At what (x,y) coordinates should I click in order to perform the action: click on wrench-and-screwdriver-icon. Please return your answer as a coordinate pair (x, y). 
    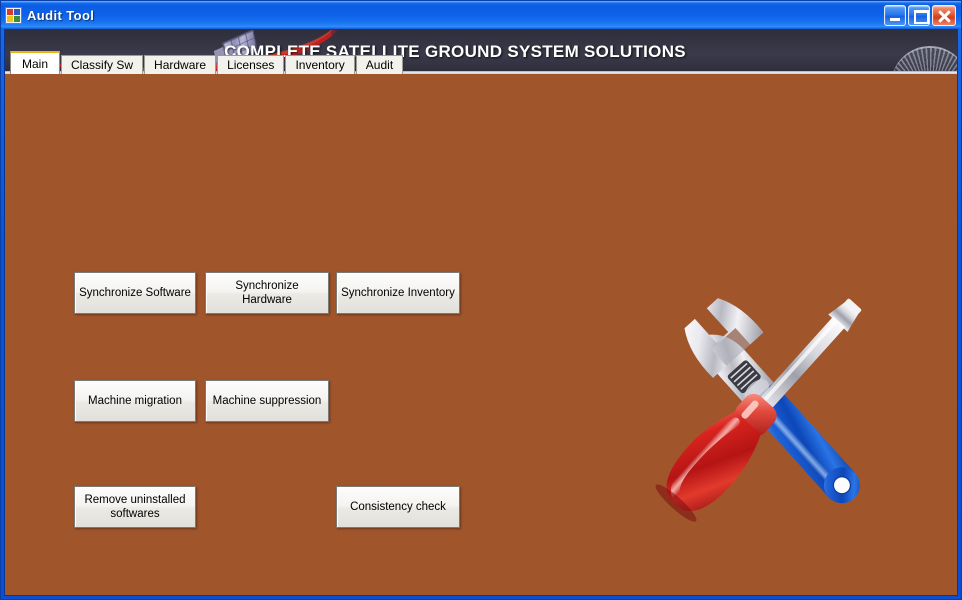
    Looking at the image, I should click on (758, 410).